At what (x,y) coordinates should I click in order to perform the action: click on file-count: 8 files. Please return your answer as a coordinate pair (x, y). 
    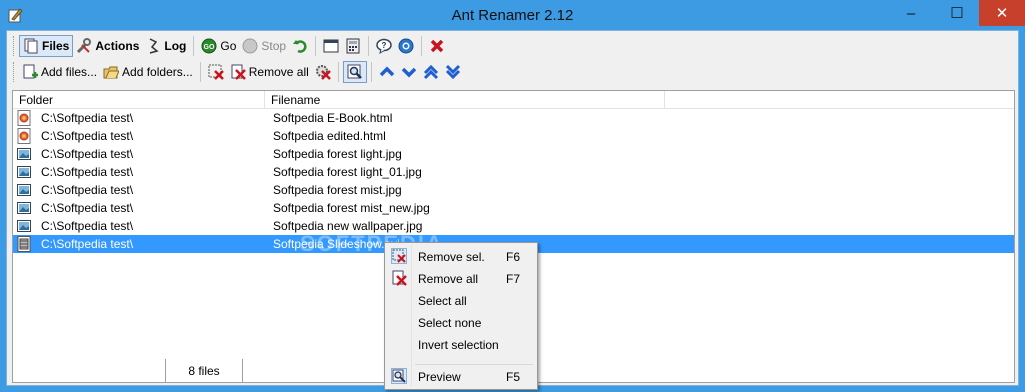
    Looking at the image, I should click on (204, 371).